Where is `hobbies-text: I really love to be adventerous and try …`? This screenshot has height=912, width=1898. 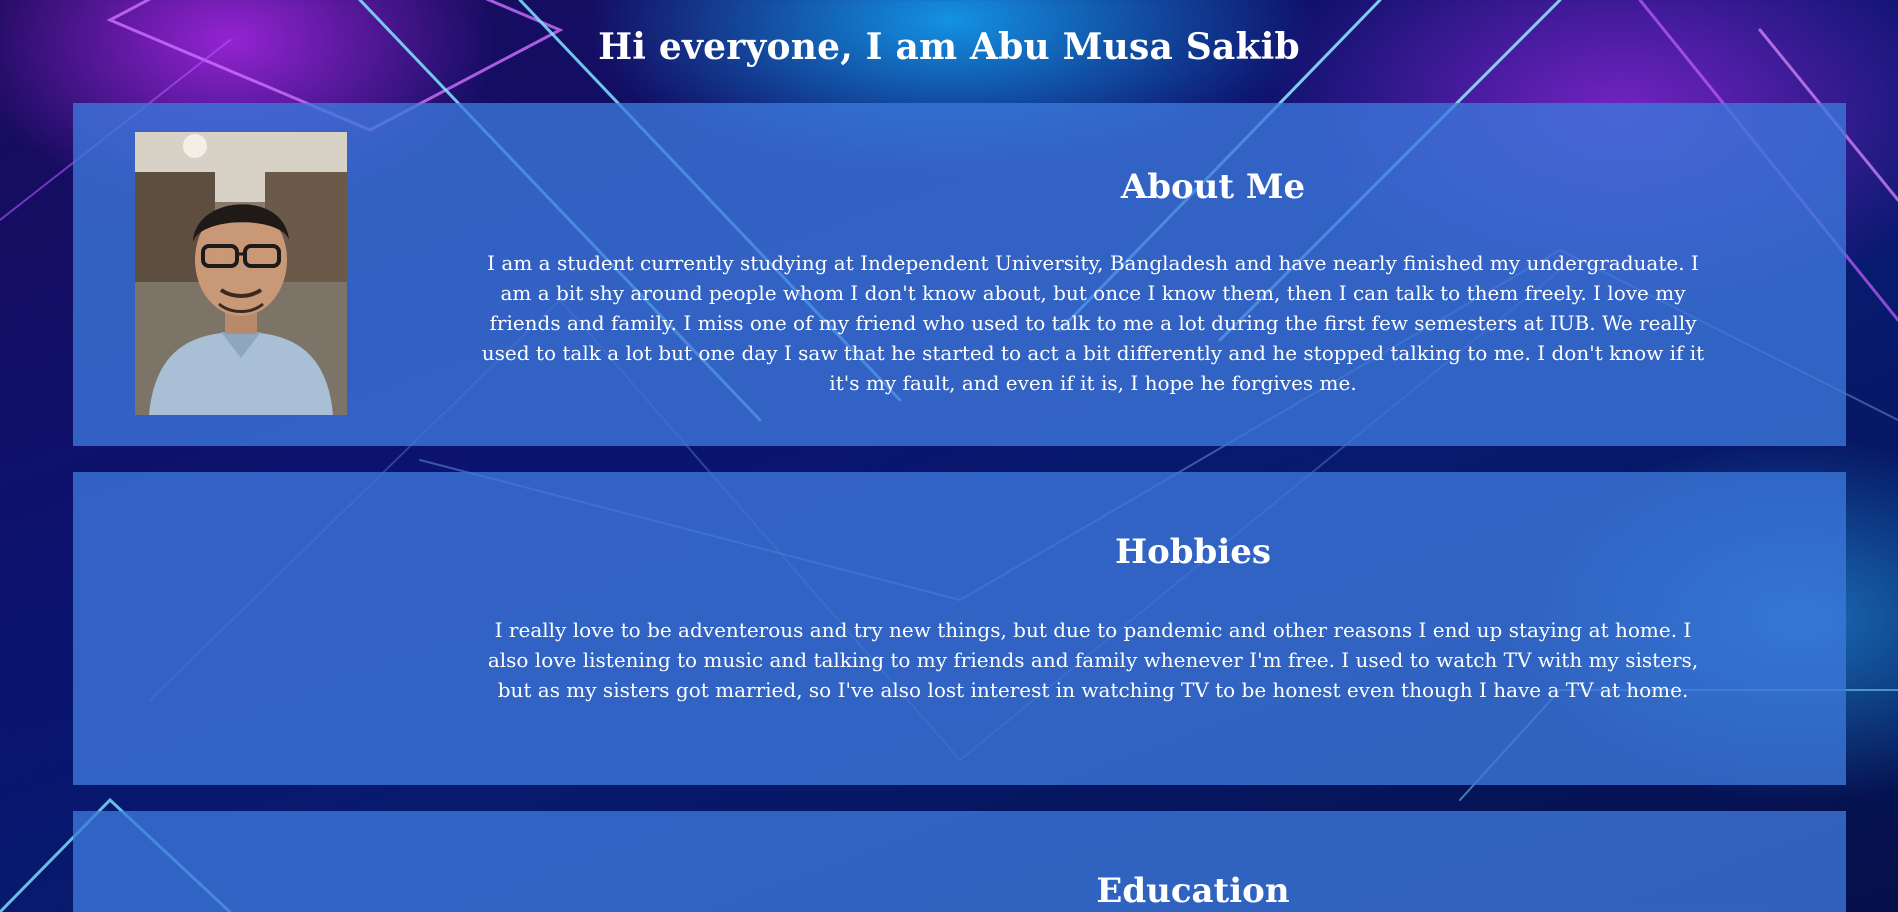 hobbies-text: I really love to be adventerous and try … is located at coordinates (1093, 660).